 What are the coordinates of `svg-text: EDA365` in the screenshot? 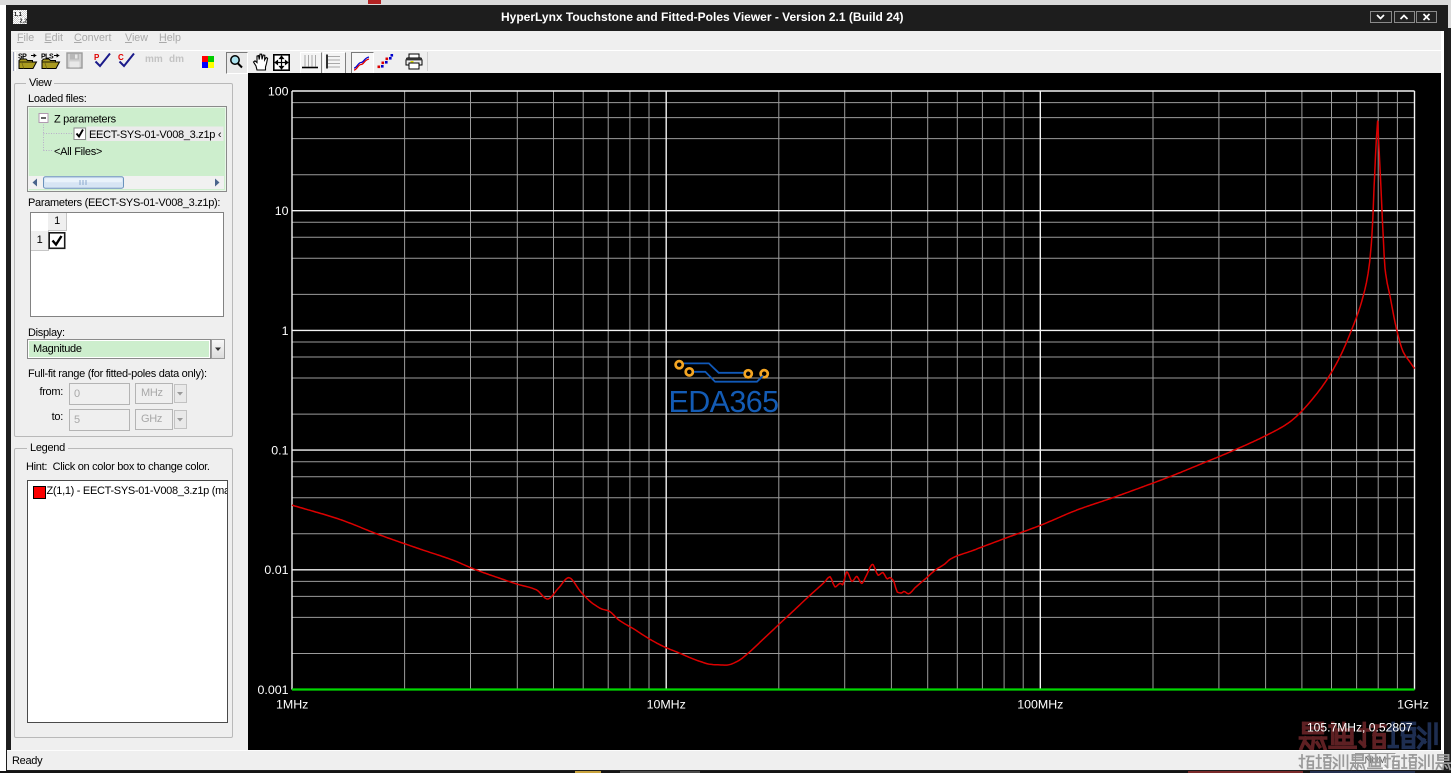 It's located at (723, 402).